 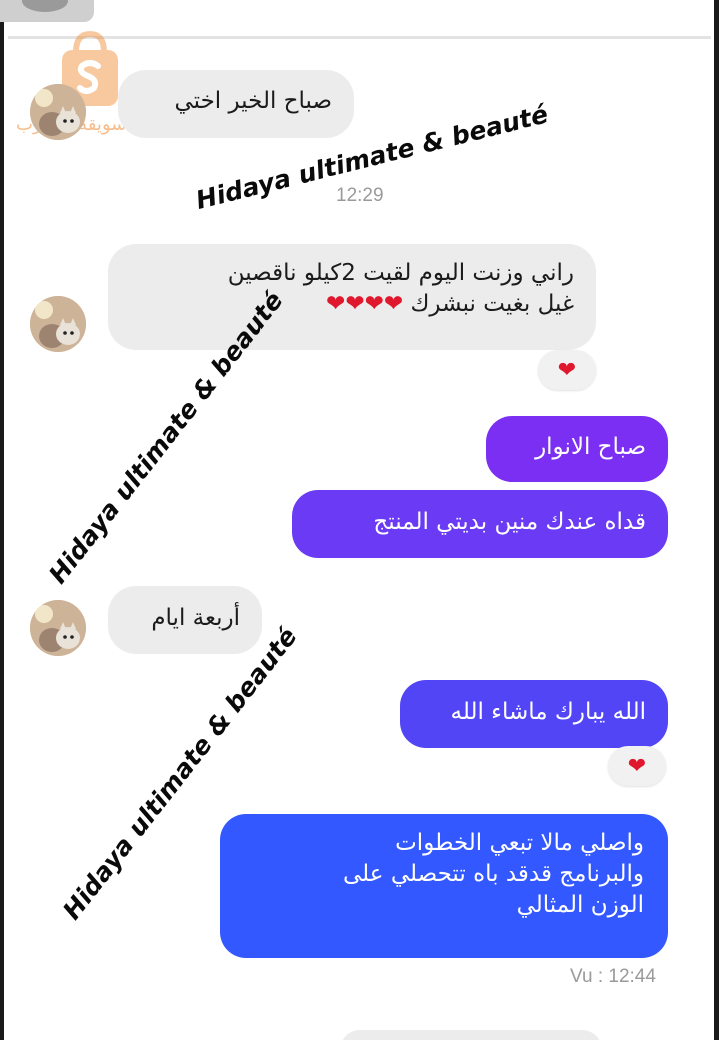 What do you see at coordinates (519, 843) in the screenshot?
I see `message-text: واصلي مالا تبعي الخطوات` at bounding box center [519, 843].